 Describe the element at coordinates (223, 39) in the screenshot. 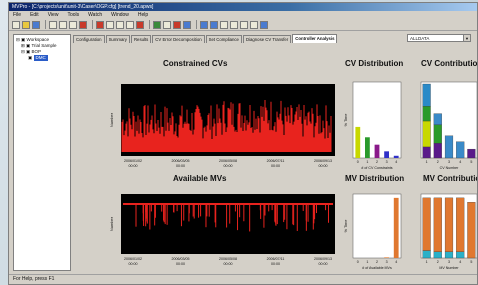

I see `tab-set-compliance: Set Compliance` at that location.